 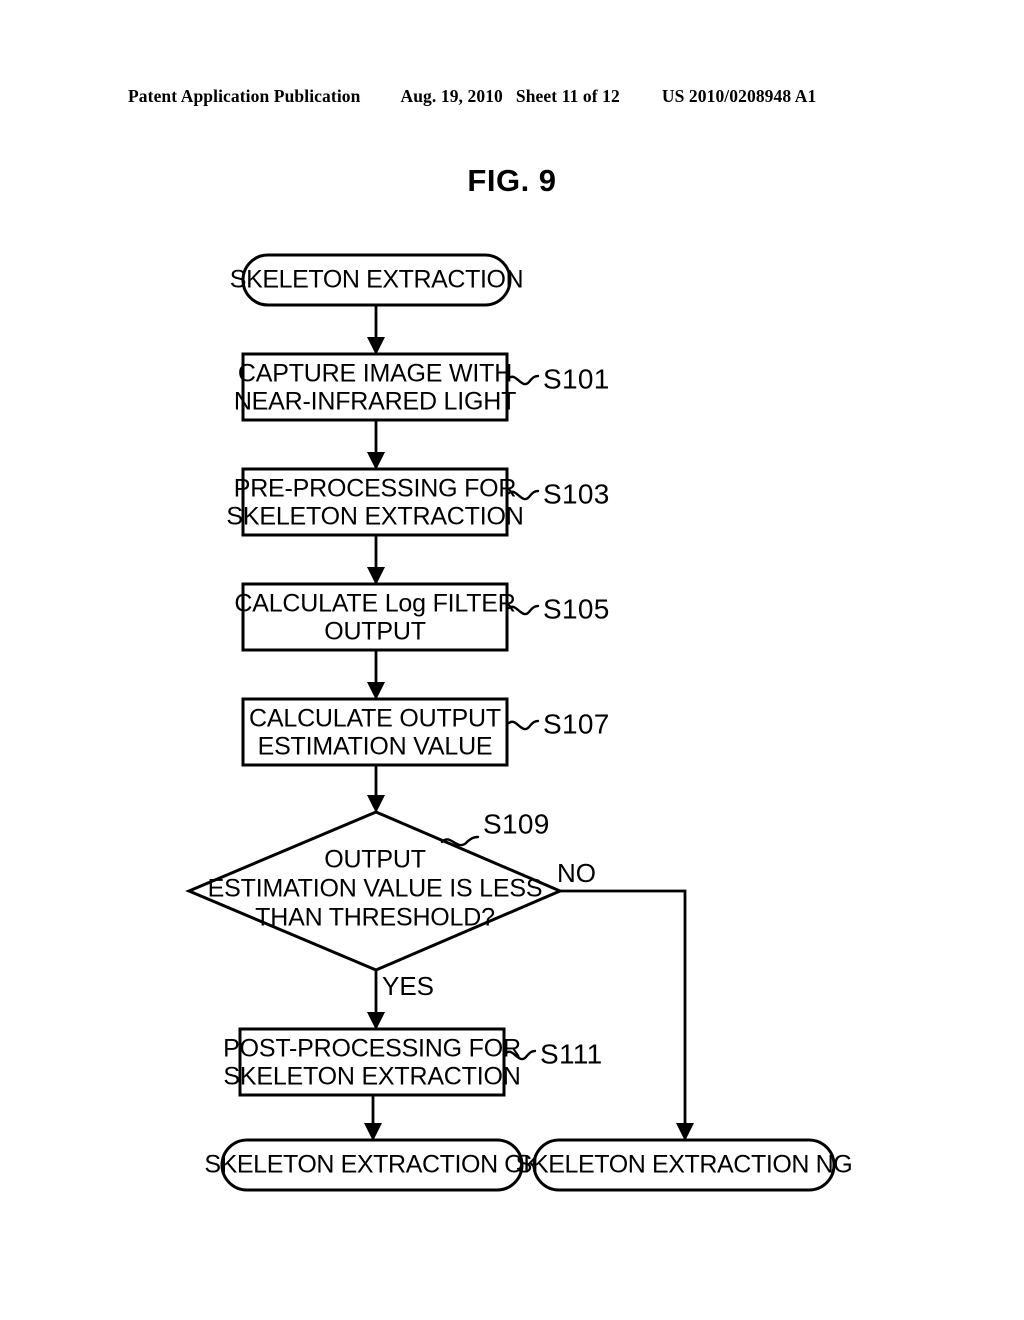 What do you see at coordinates (408, 986) in the screenshot?
I see `yes-branch-label: YES` at bounding box center [408, 986].